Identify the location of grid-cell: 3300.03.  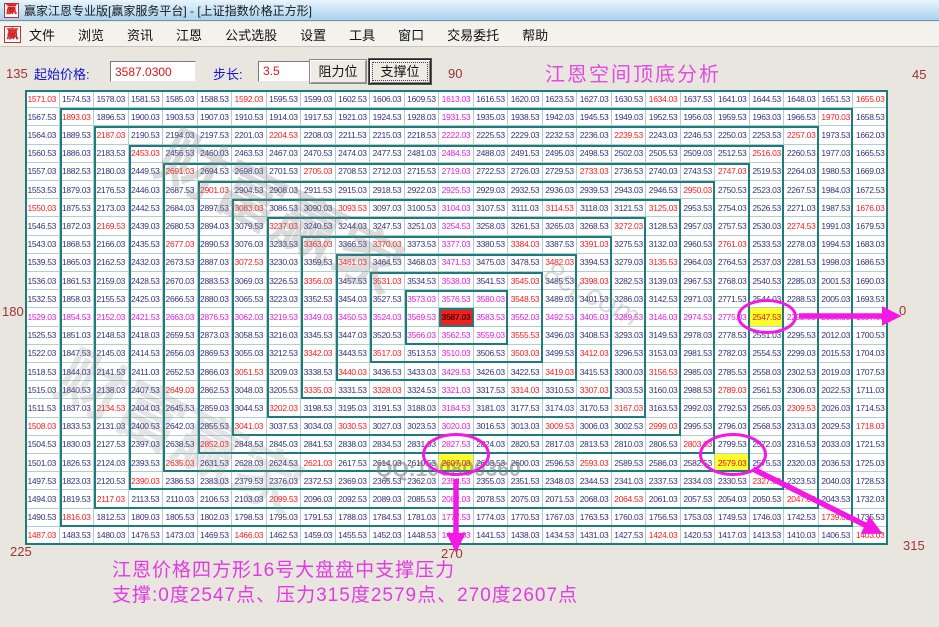
(629, 372).